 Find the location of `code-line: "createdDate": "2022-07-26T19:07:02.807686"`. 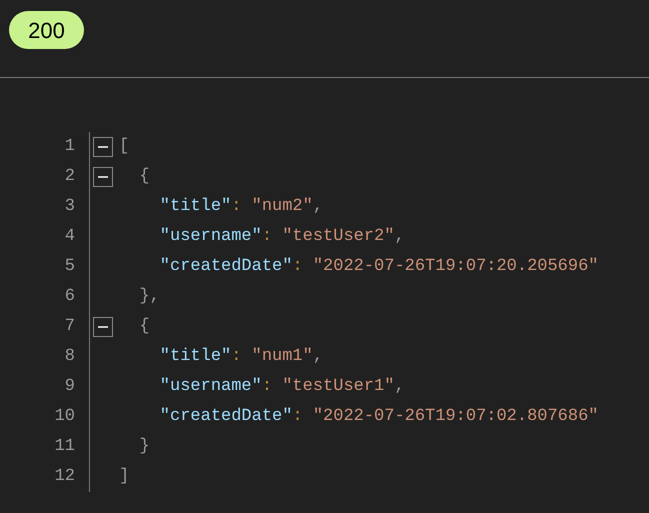

code-line: "createdDate": "2022-07-26T19:07:02.807686" is located at coordinates (378, 417).